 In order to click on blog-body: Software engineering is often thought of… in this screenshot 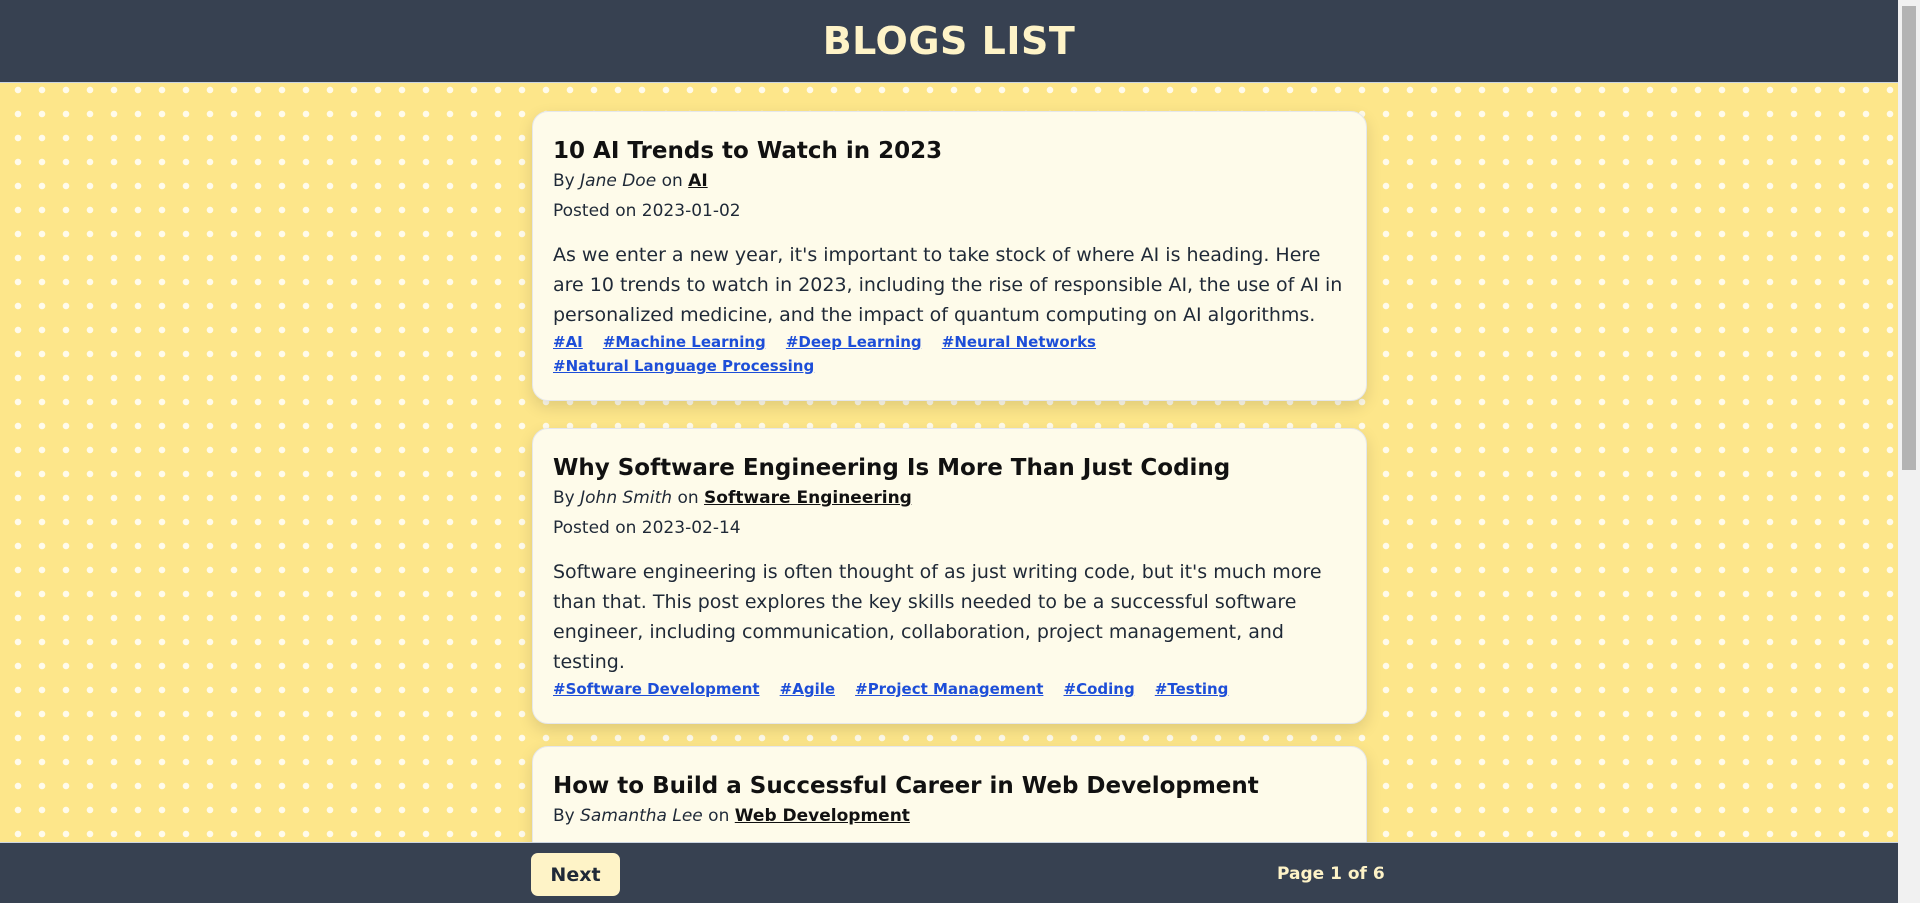, I will do `click(937, 617)`.